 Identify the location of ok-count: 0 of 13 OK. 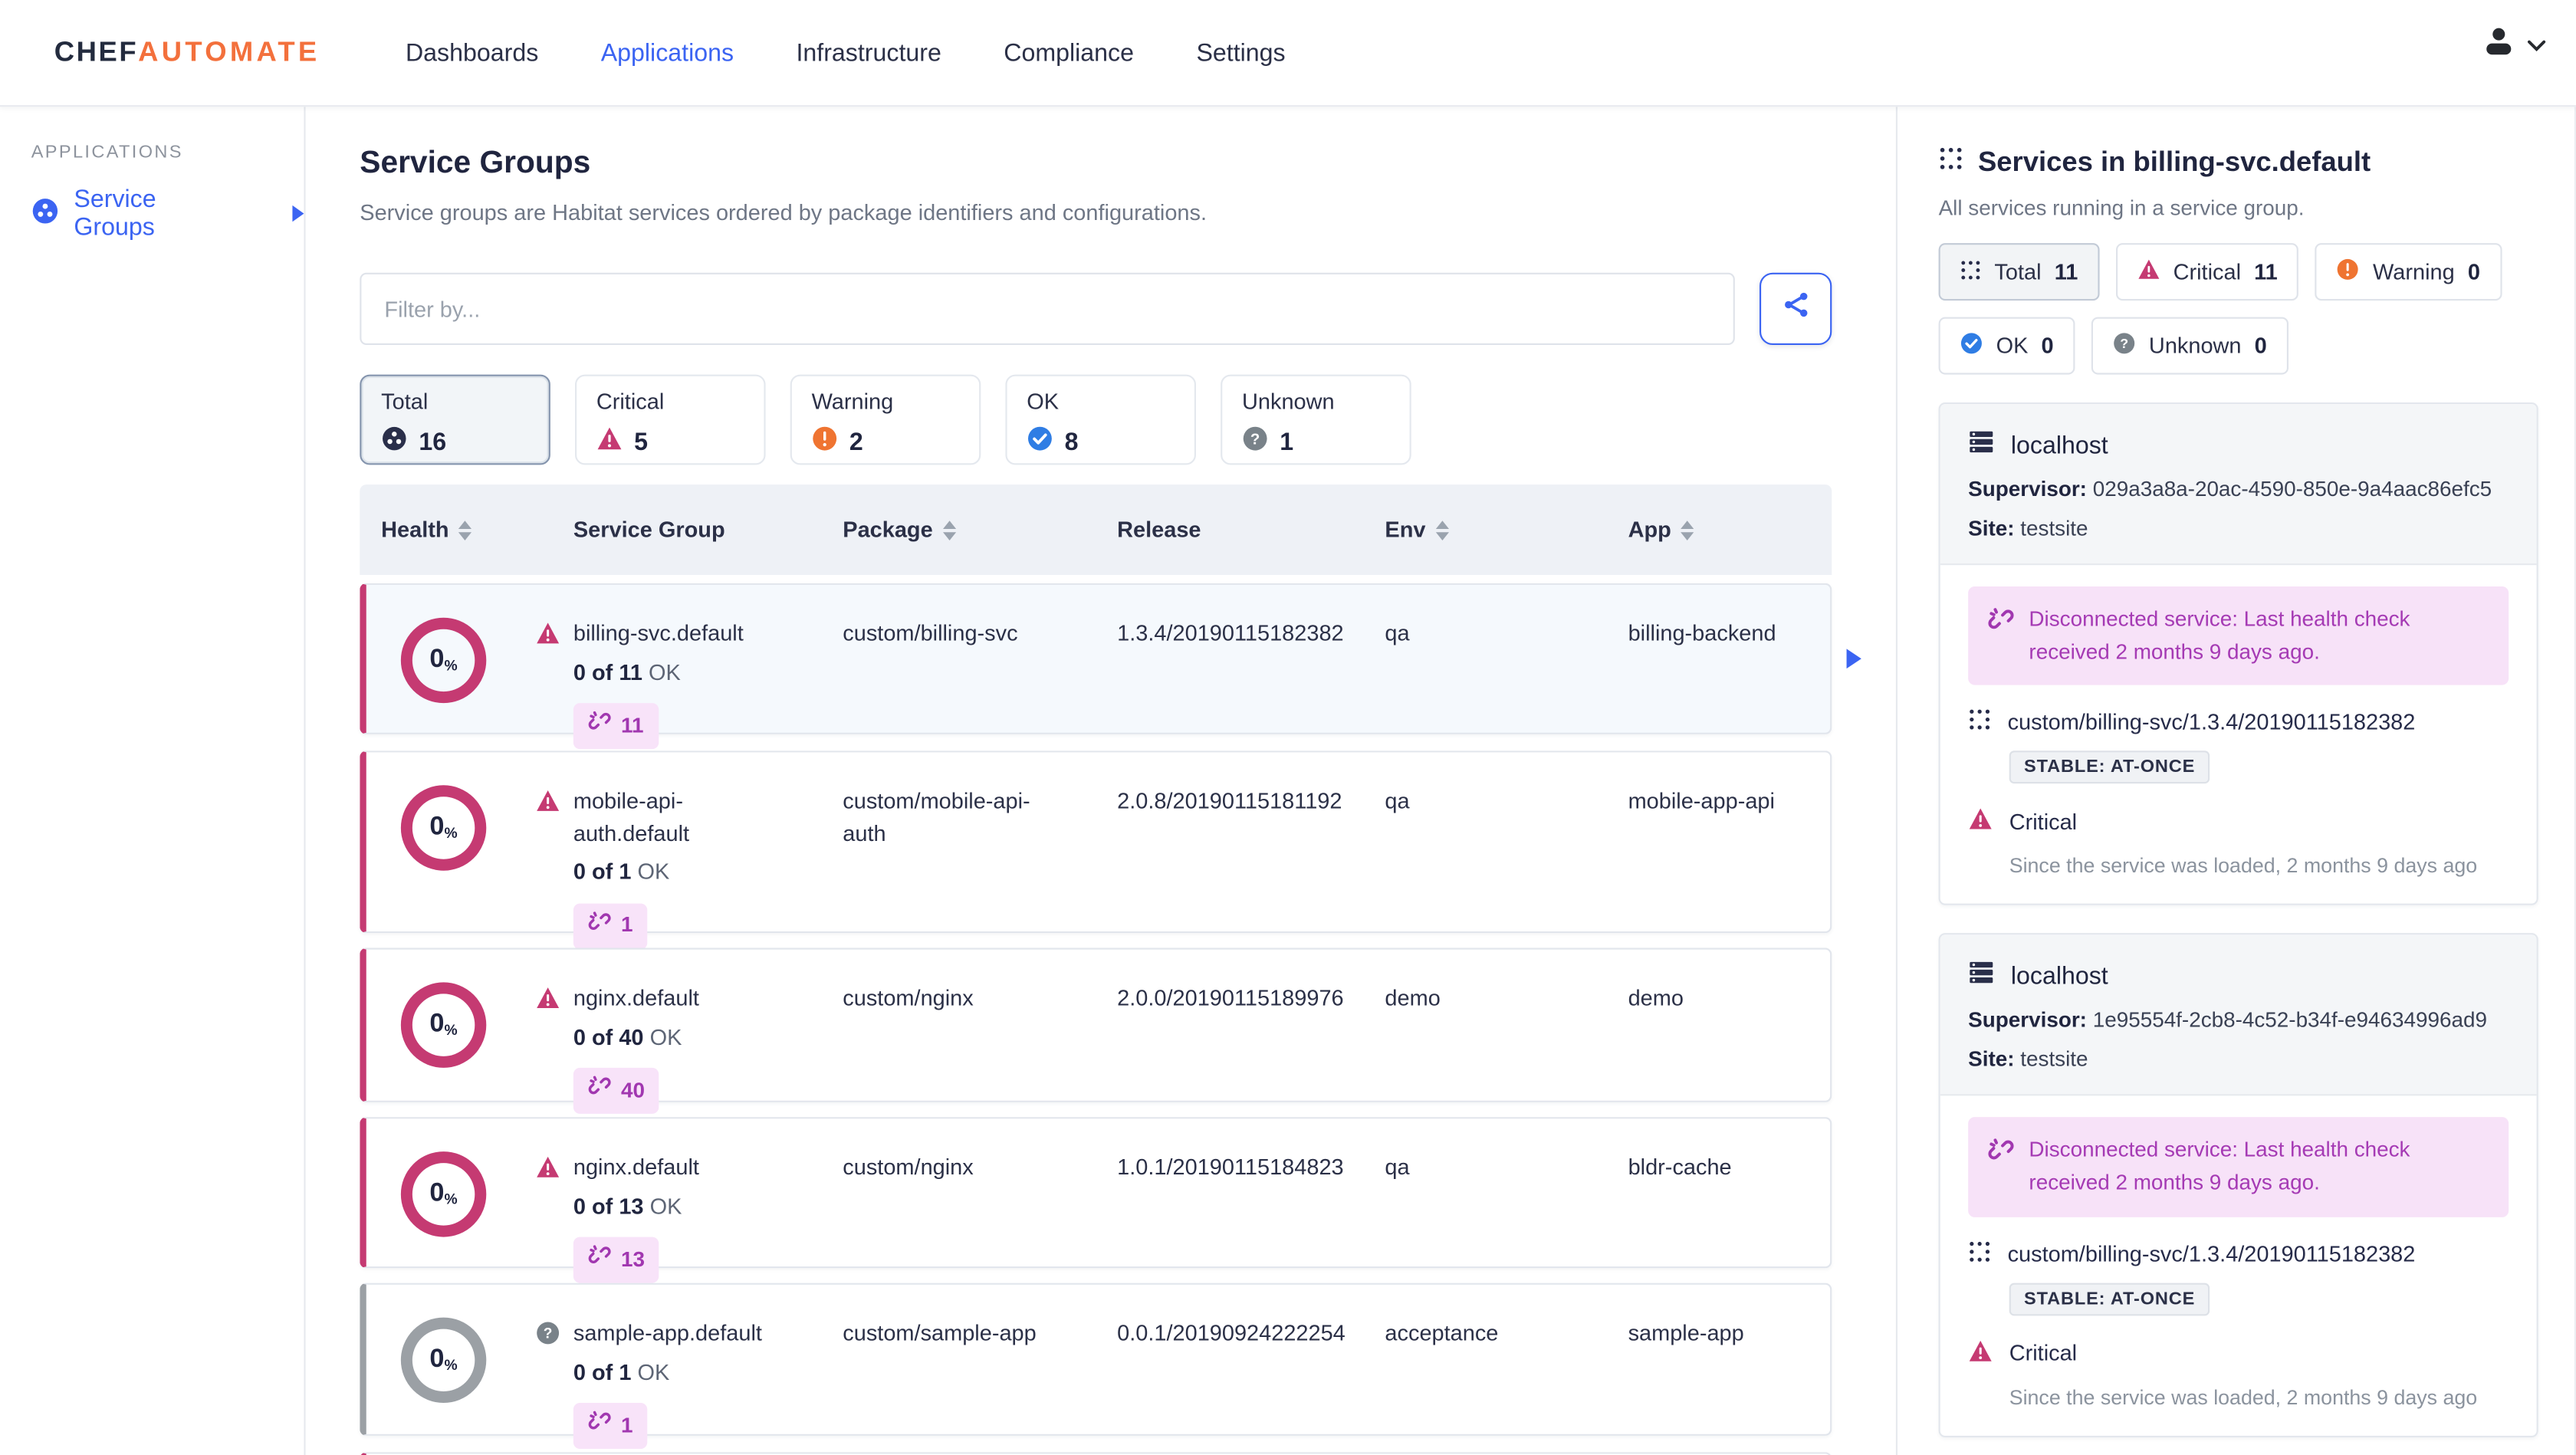
(628, 1206).